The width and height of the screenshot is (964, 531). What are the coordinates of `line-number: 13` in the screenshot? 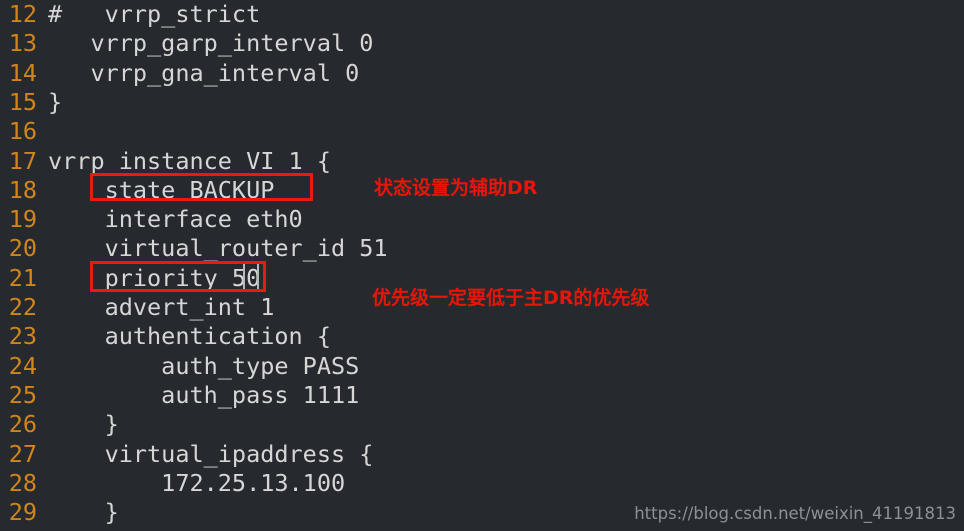 It's located at (22, 43).